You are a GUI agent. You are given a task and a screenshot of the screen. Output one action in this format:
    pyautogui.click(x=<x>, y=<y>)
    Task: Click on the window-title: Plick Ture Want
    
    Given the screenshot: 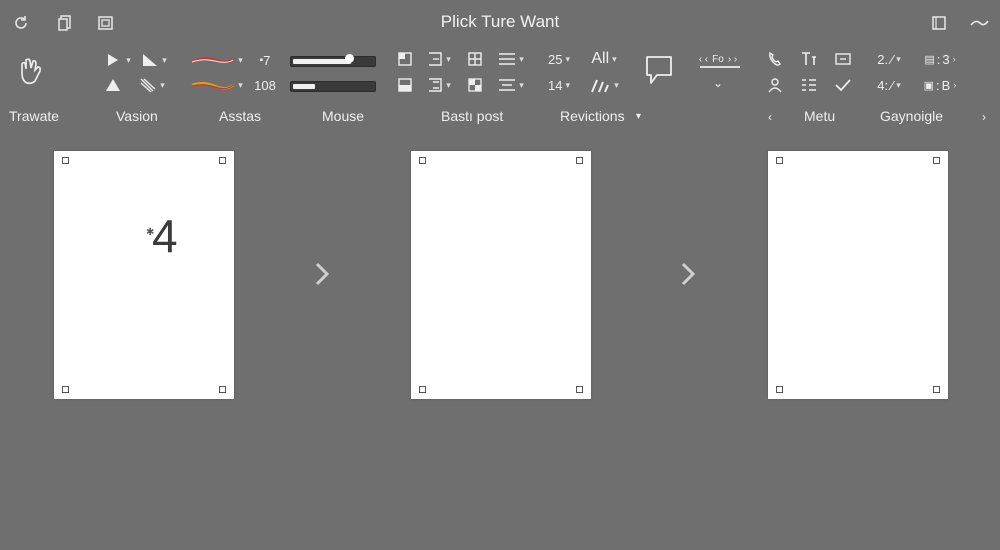 What is the action you would take?
    pyautogui.click(x=500, y=21)
    